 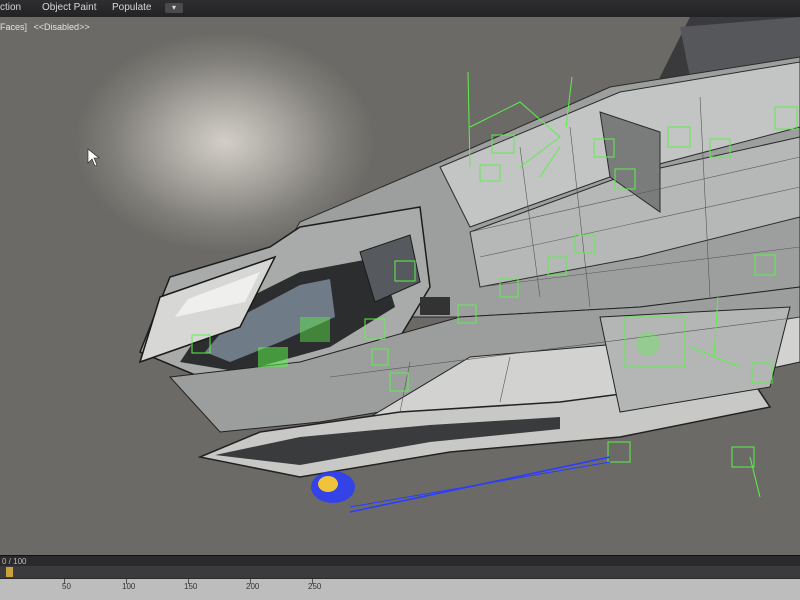 I want to click on ribbon-tab-object-paint: Object Paint, so click(x=69, y=7).